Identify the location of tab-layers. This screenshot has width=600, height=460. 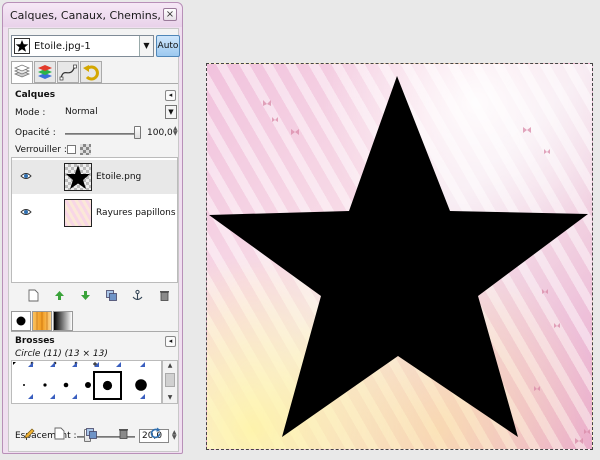
(22, 72).